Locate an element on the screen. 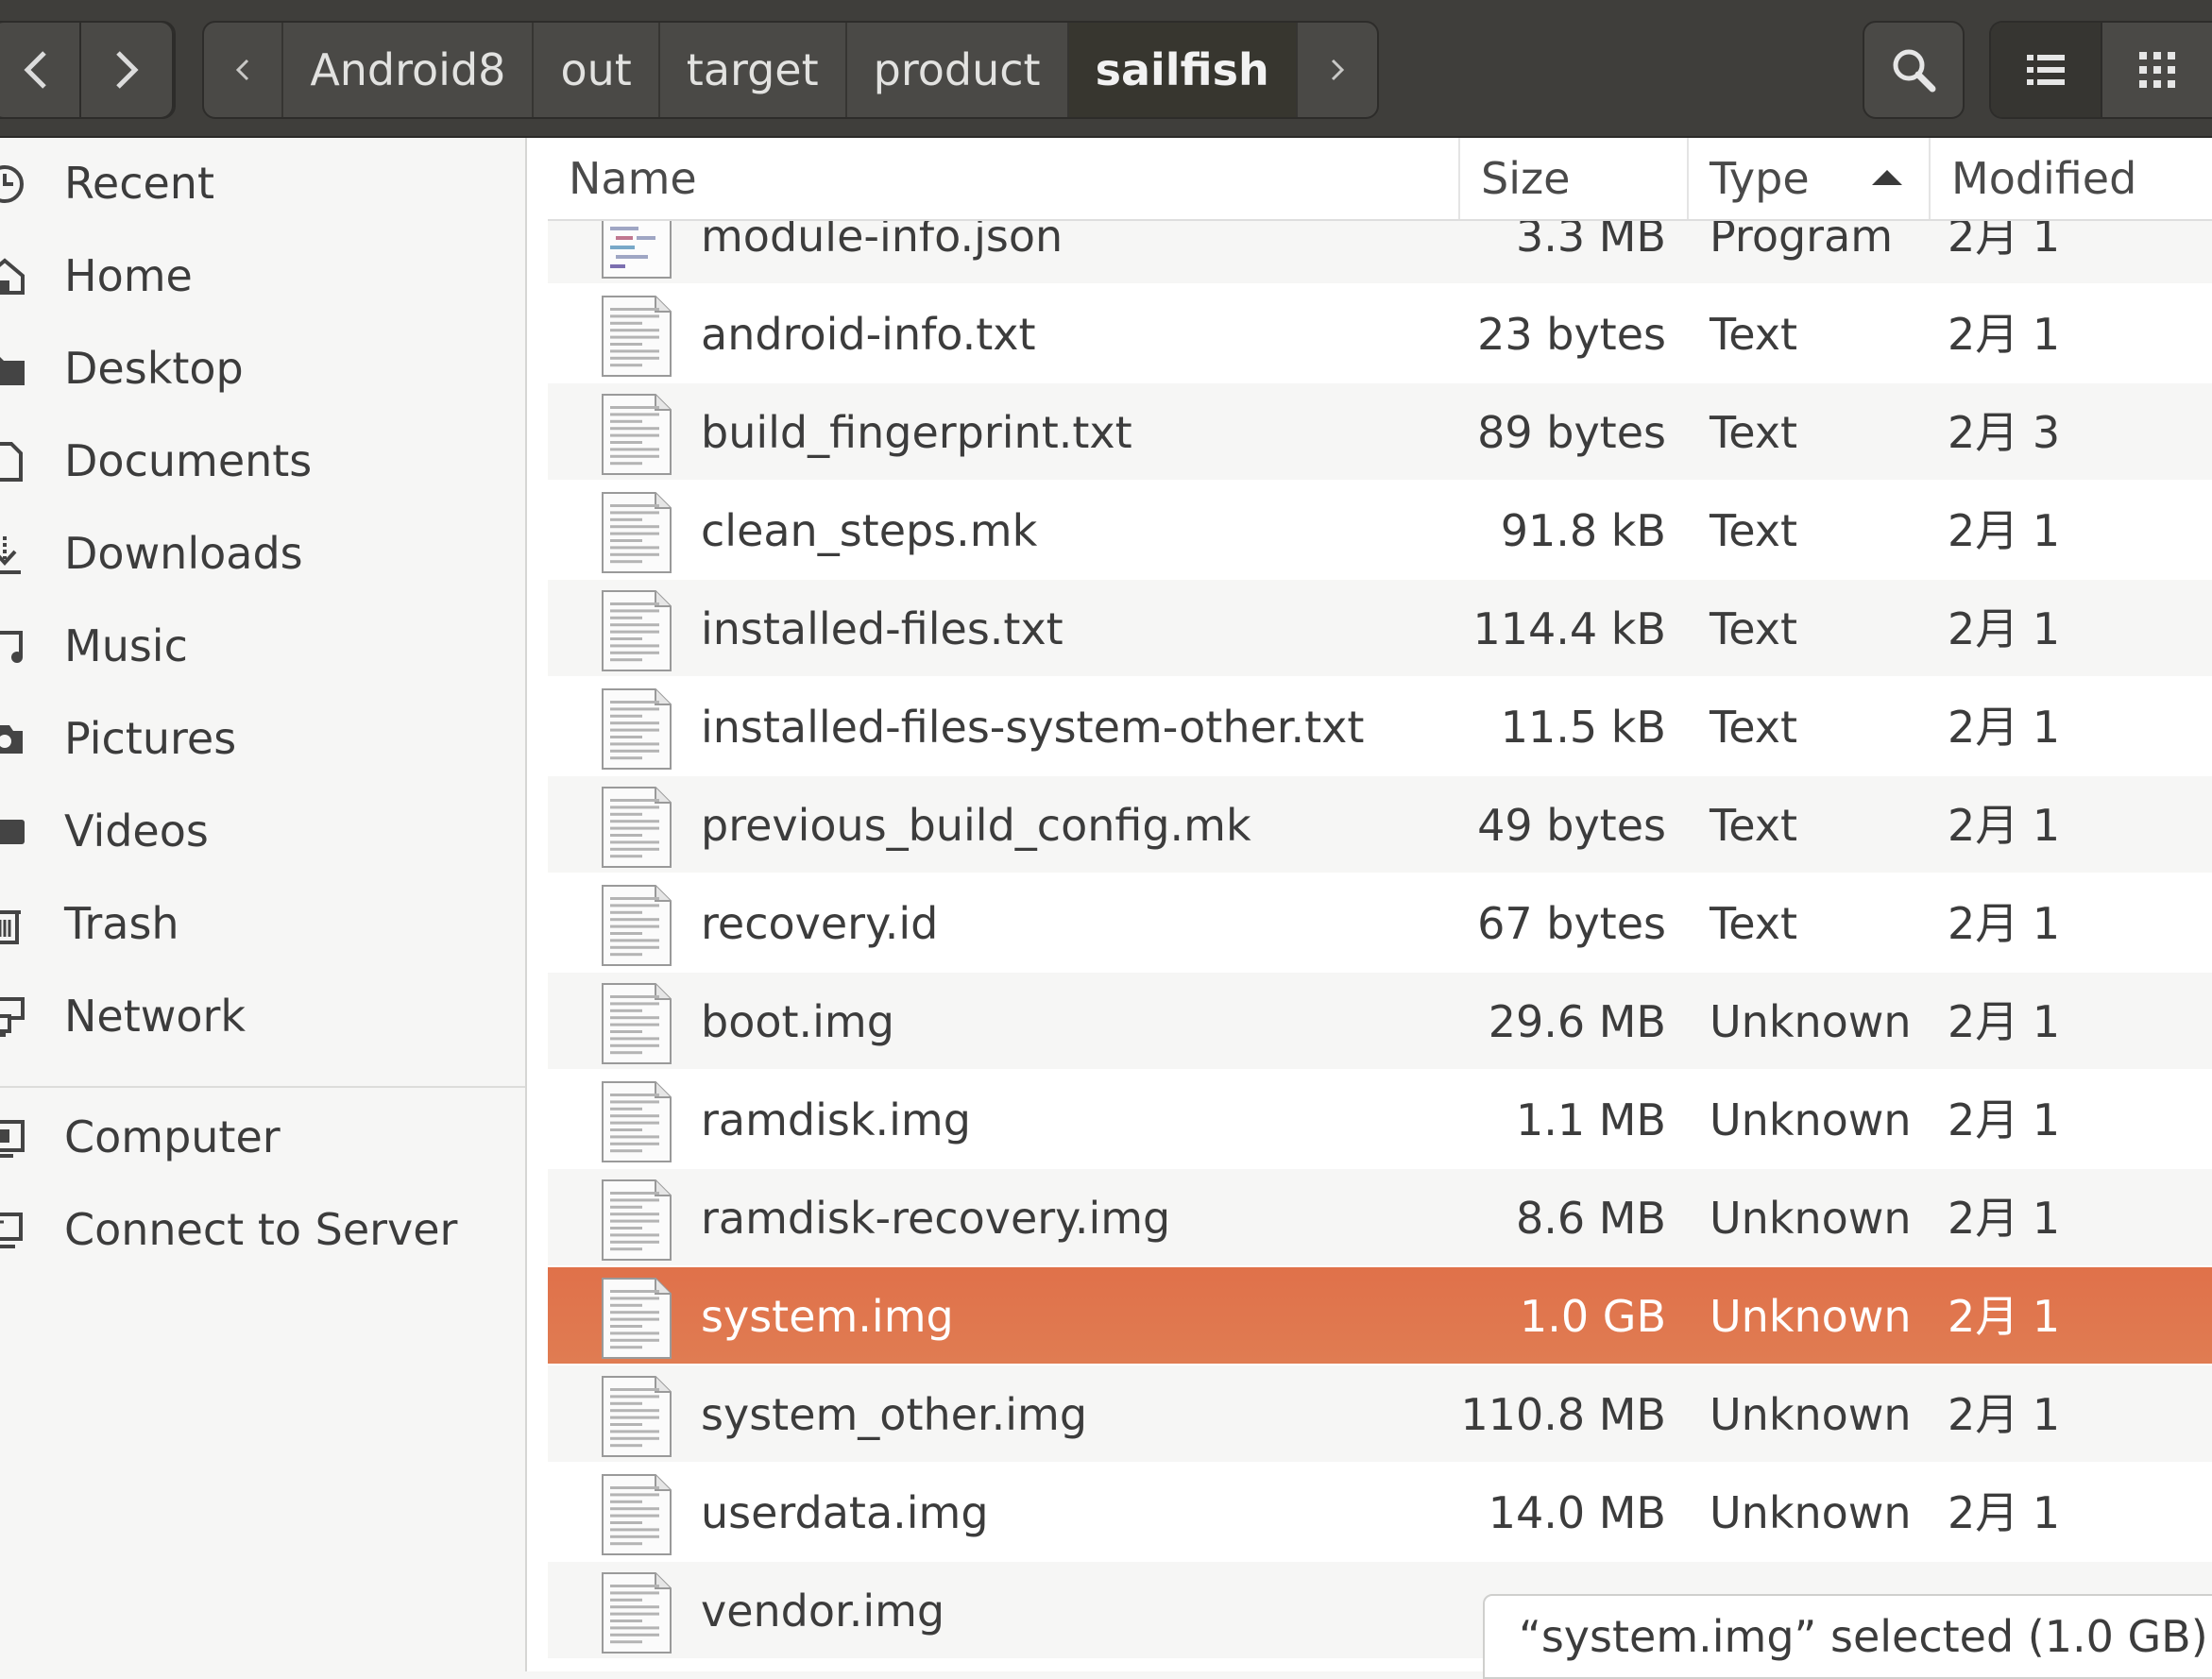 The height and width of the screenshot is (1679, 2212). path-scroll-left-button is located at coordinates (244, 70).